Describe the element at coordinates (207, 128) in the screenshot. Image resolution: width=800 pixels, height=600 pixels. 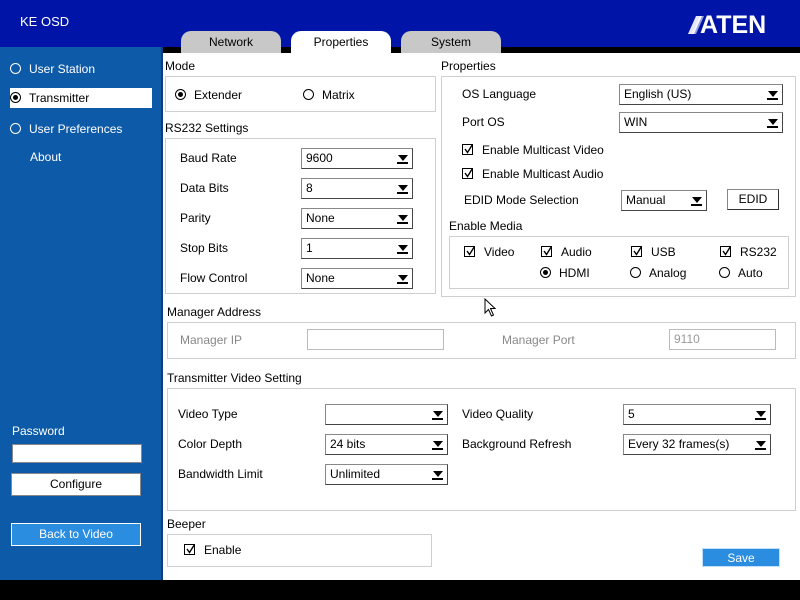
I see `rs232-section-title: RS232 Settings` at that location.